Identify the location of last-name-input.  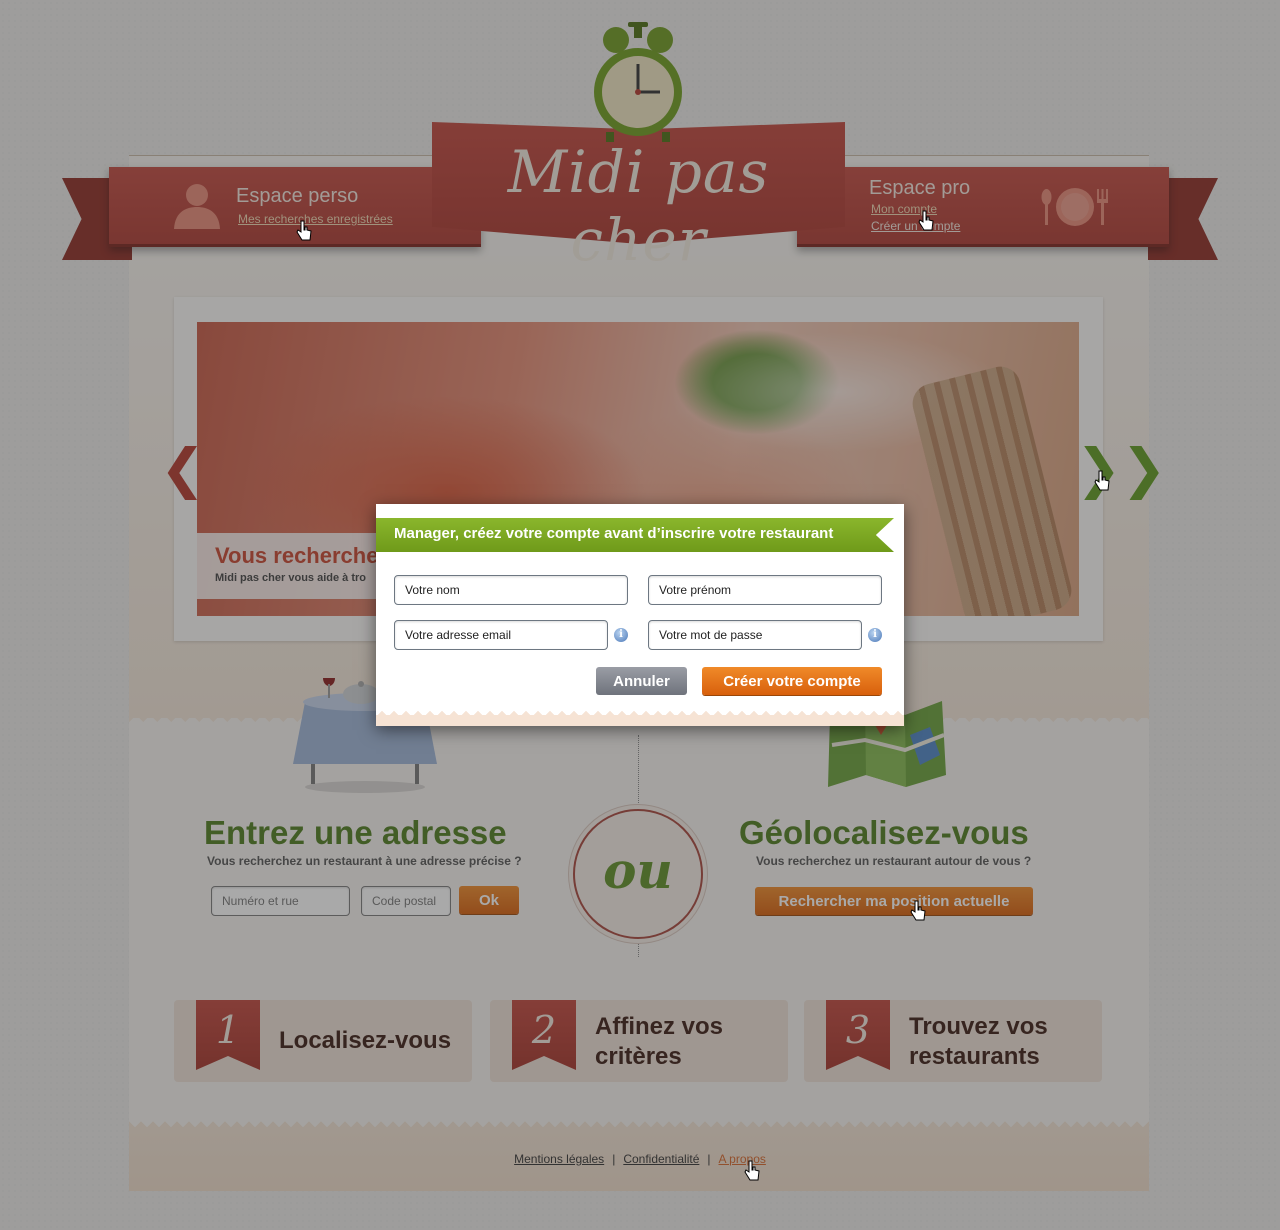
(511, 590).